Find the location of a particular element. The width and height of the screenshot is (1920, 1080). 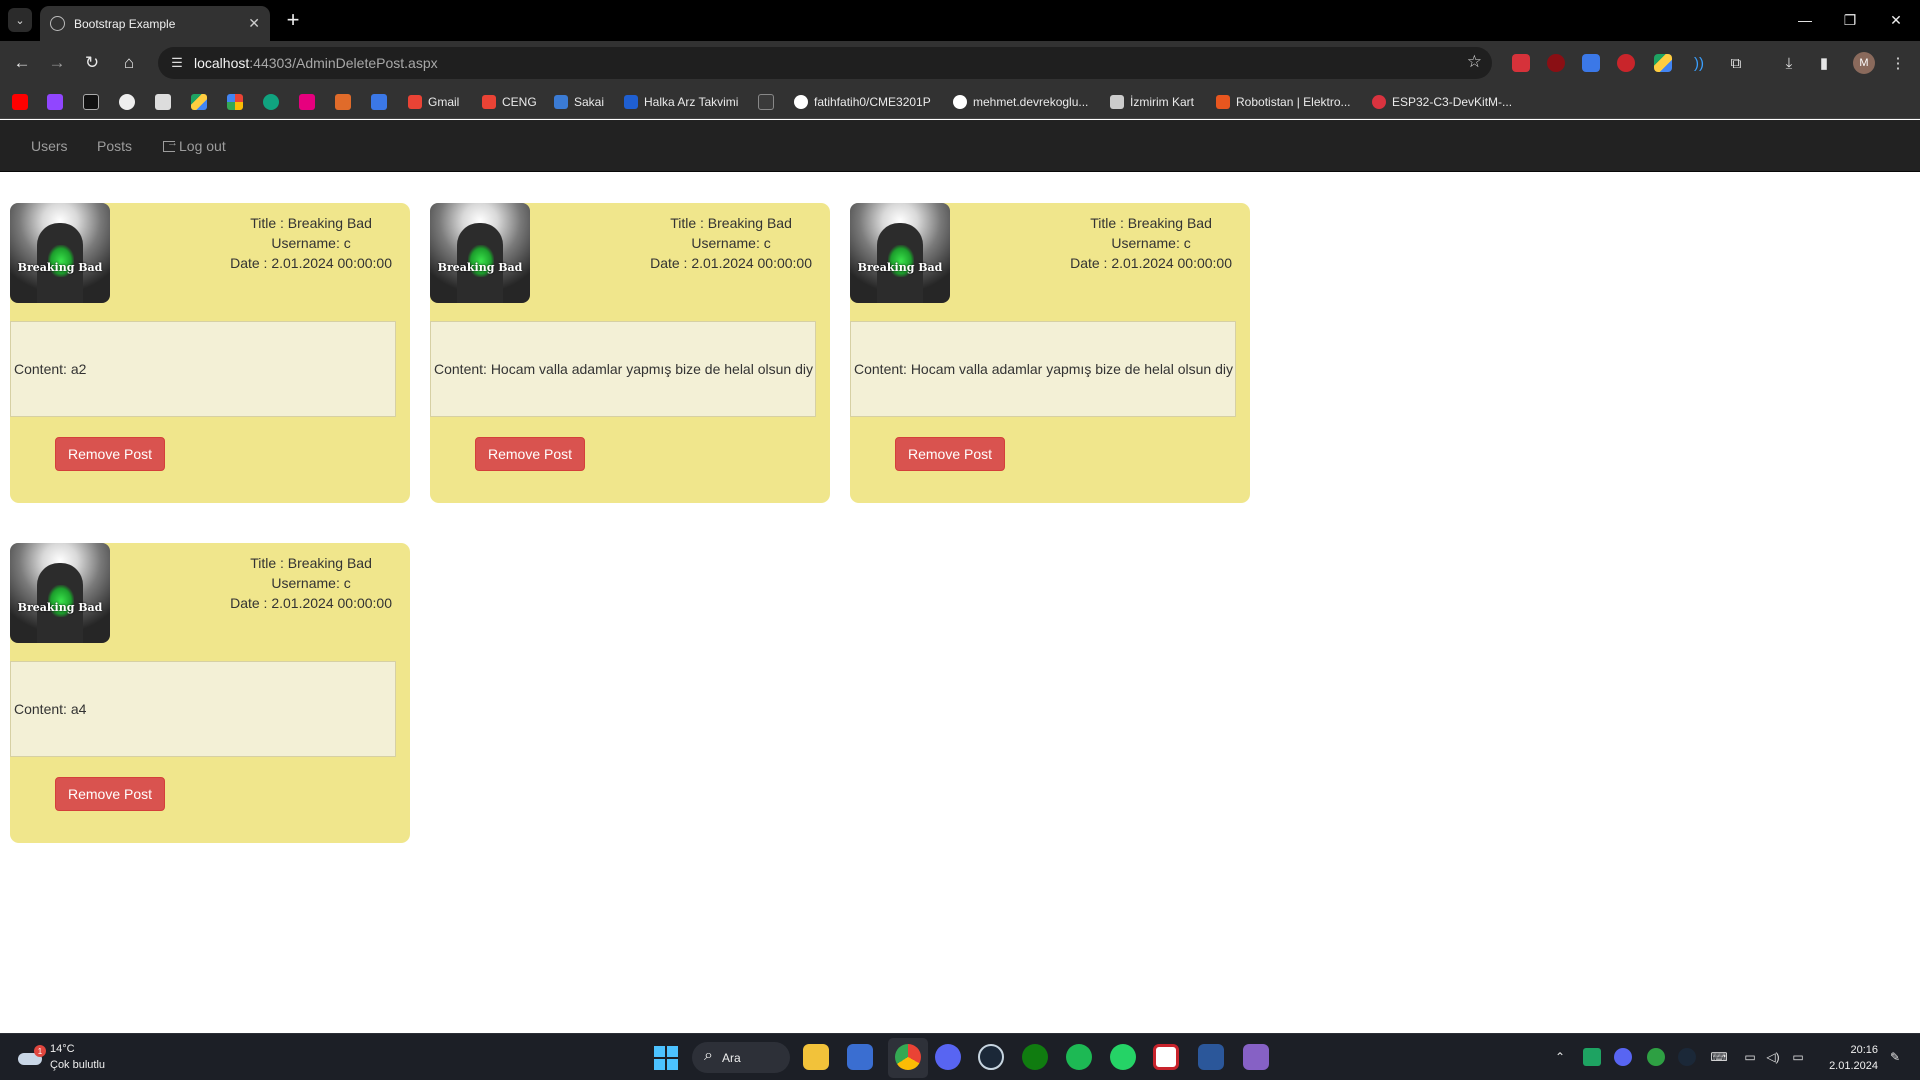

tab-close-icon: ✕ is located at coordinates (254, 23).